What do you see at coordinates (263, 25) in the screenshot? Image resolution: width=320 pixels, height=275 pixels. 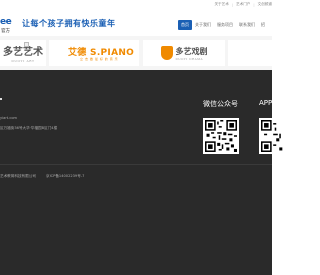 I see `nav-item-recruit: 招` at bounding box center [263, 25].